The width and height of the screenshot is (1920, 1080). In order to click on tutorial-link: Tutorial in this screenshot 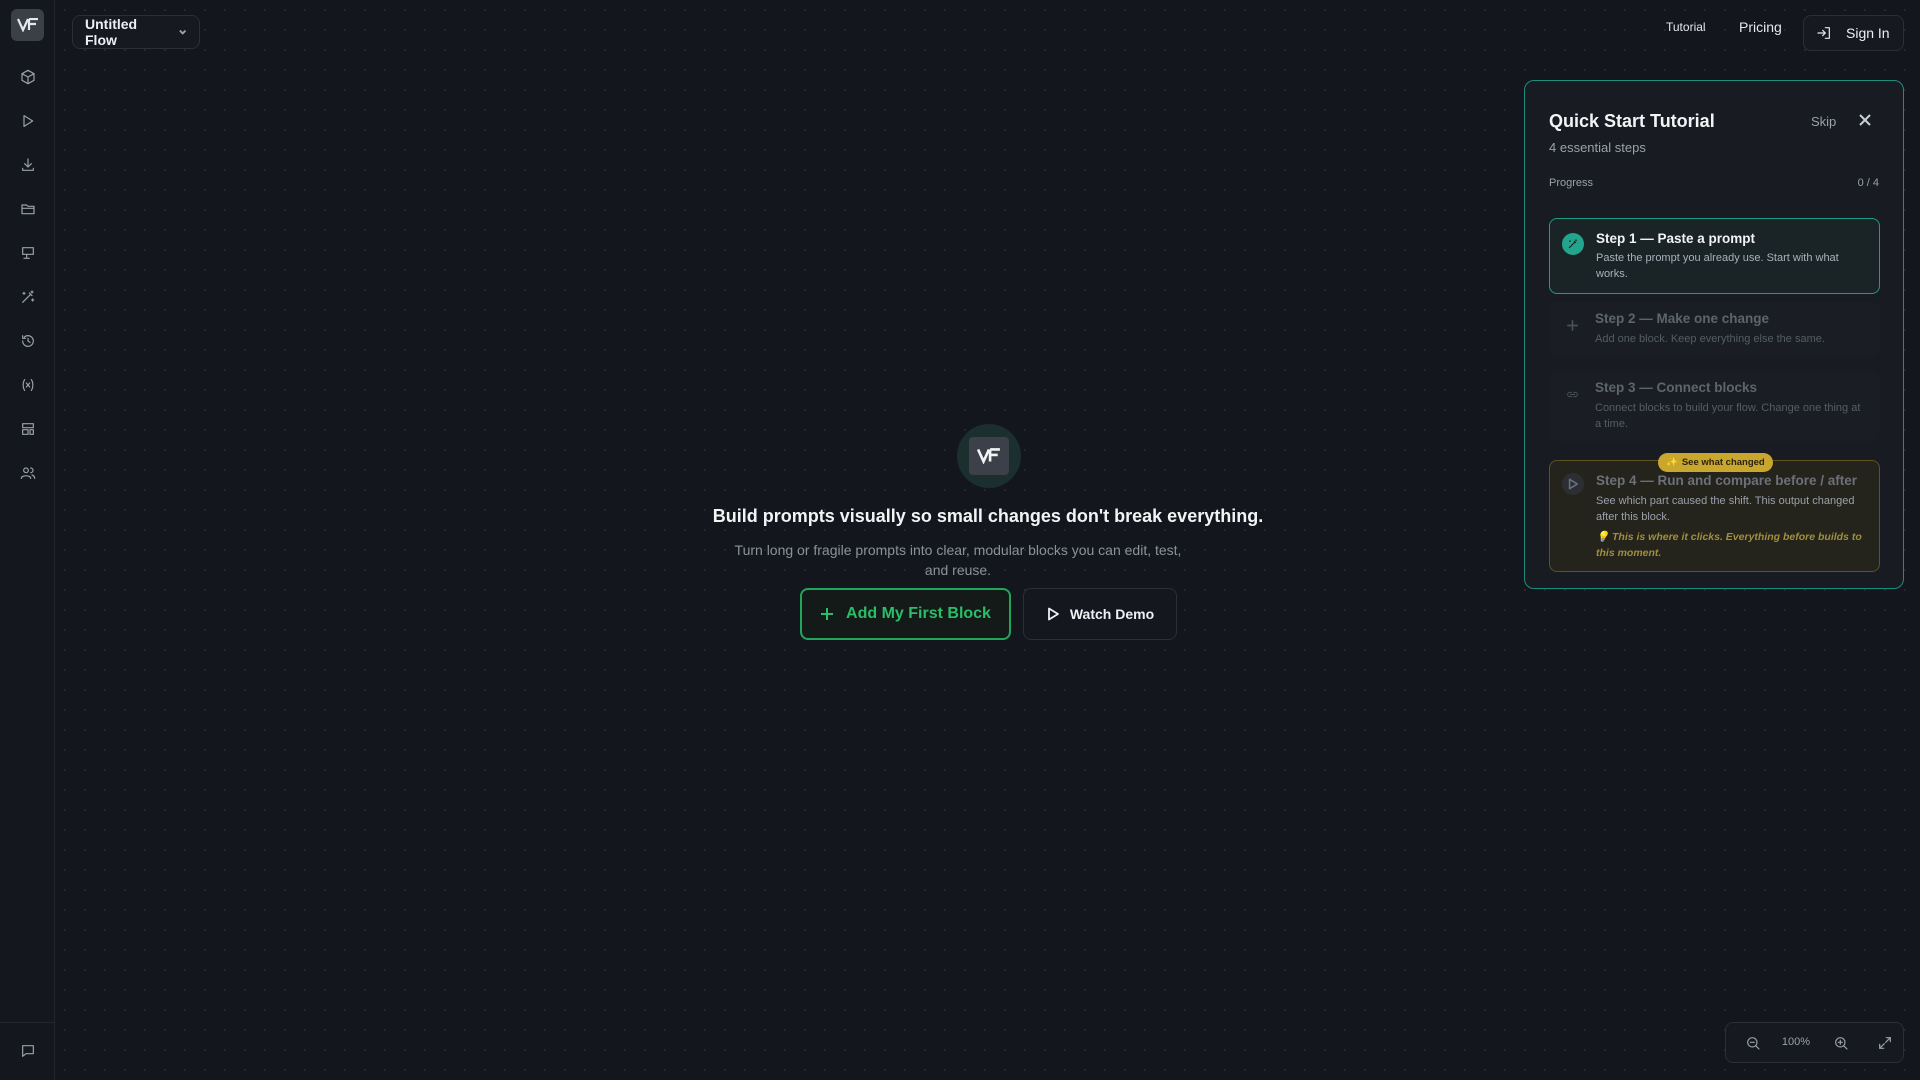, I will do `click(1686, 27)`.